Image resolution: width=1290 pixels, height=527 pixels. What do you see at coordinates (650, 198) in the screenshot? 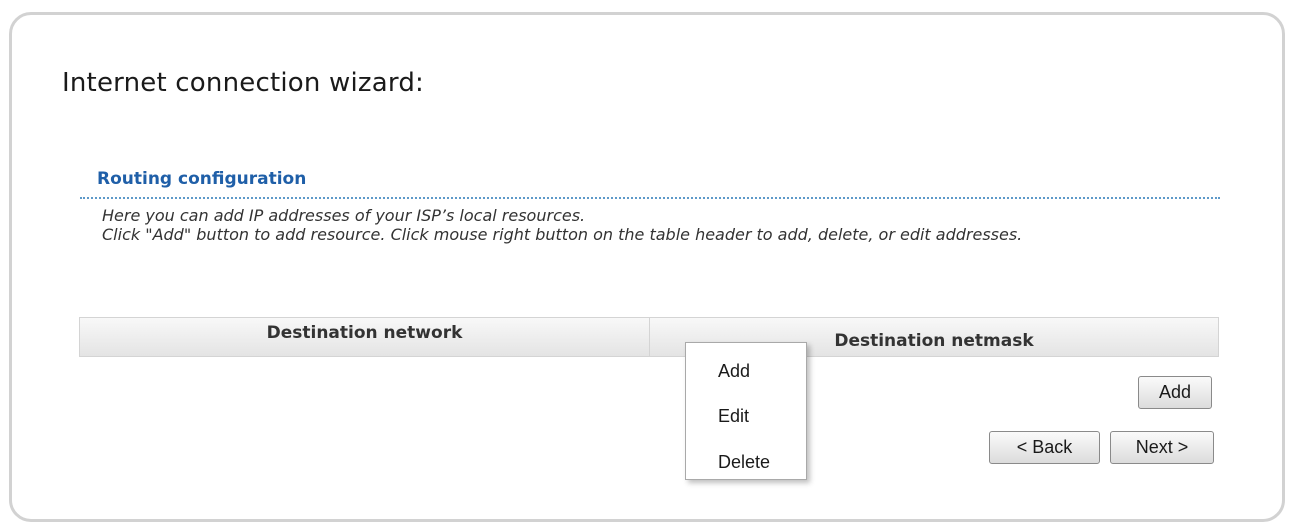
I see `section-divider` at bounding box center [650, 198].